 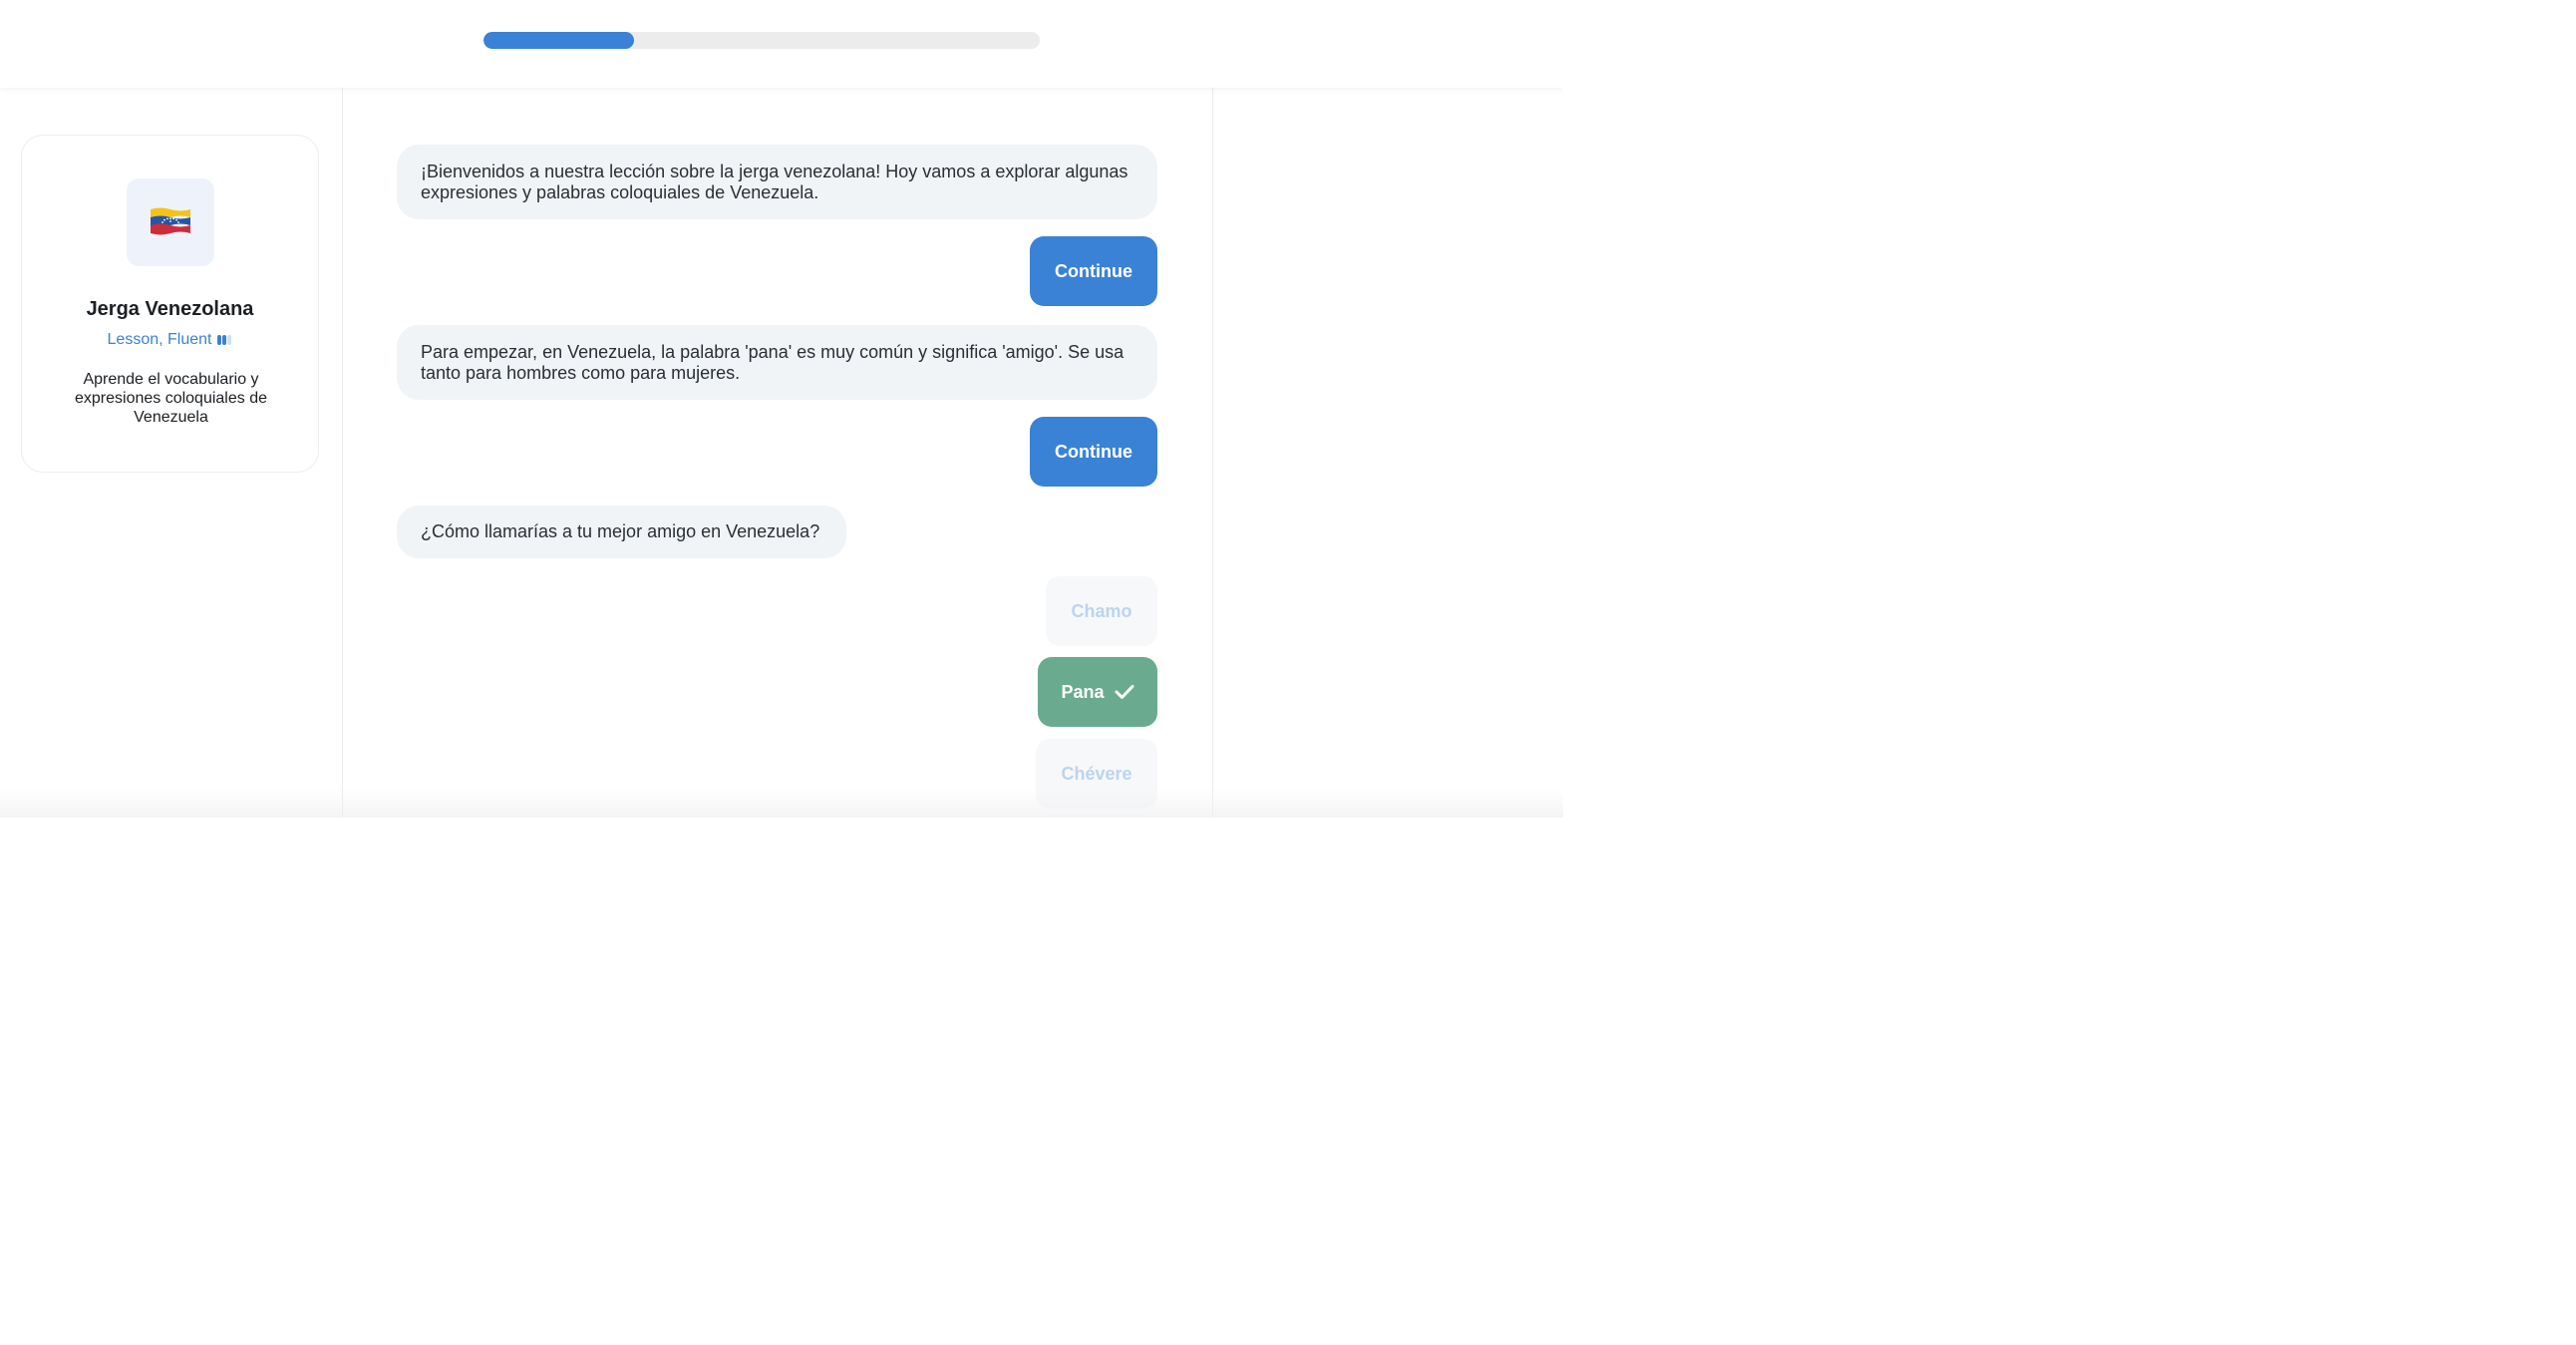 I want to click on answer-option-label: Pana, so click(x=1083, y=691).